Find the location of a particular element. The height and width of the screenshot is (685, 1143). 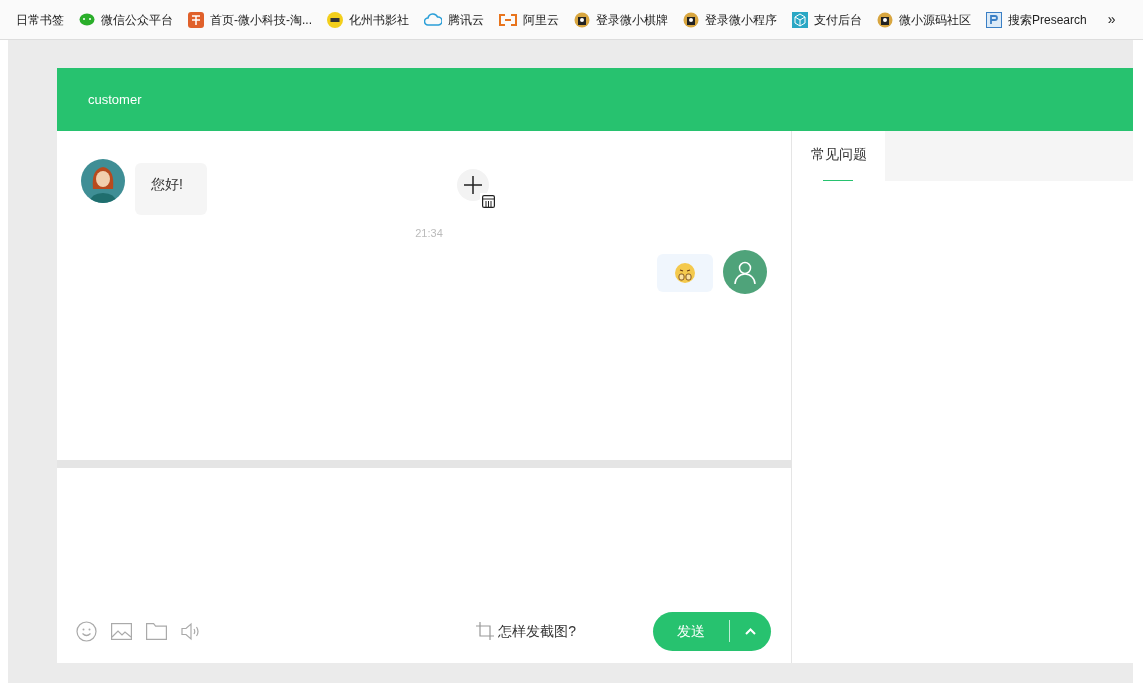

chat-title: customer is located at coordinates (115, 99).